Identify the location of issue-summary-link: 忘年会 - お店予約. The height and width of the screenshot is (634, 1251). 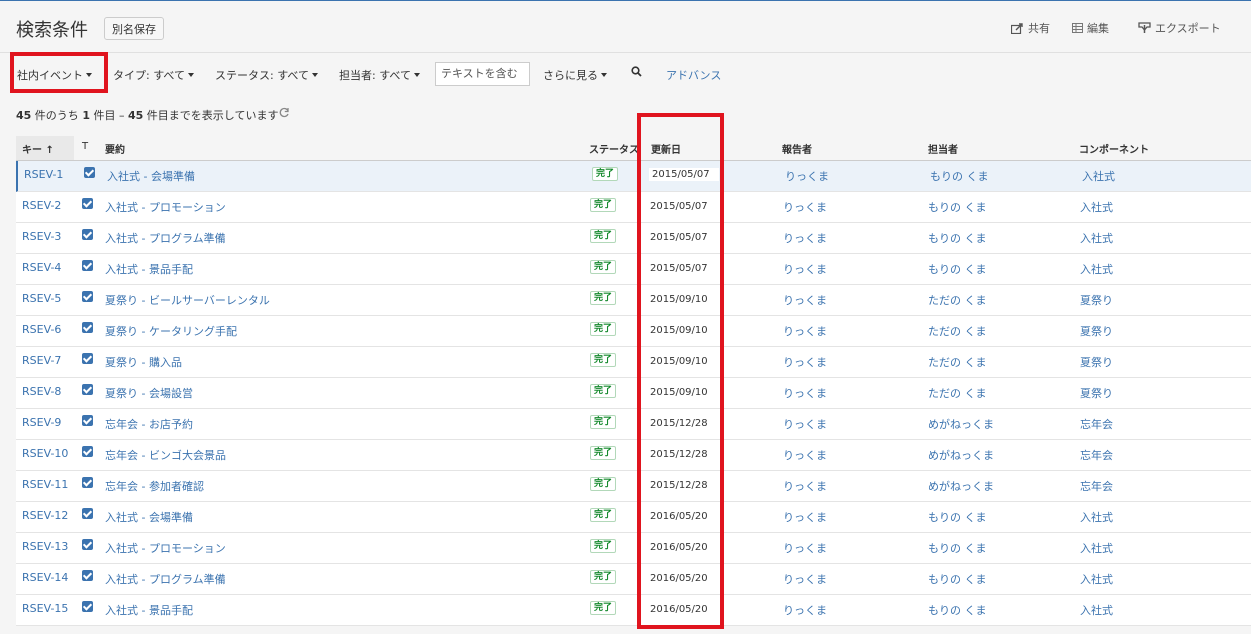
(149, 424).